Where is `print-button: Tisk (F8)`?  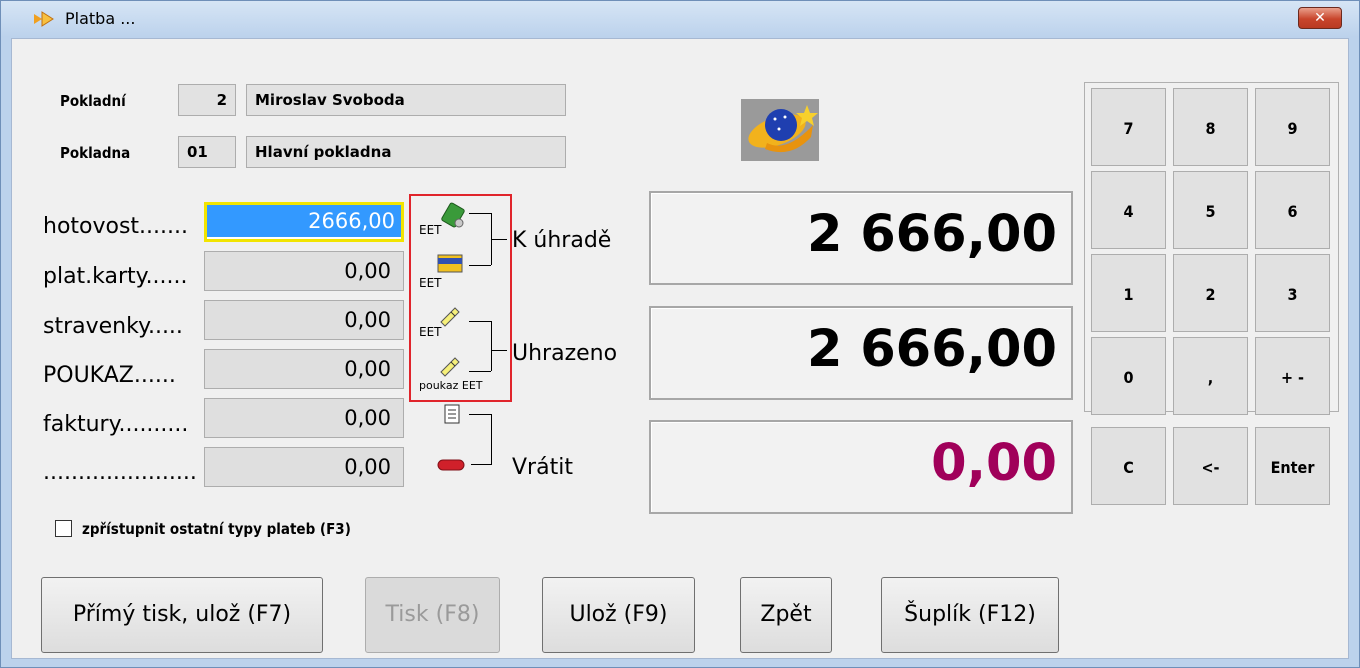
print-button: Tisk (F8) is located at coordinates (432, 615).